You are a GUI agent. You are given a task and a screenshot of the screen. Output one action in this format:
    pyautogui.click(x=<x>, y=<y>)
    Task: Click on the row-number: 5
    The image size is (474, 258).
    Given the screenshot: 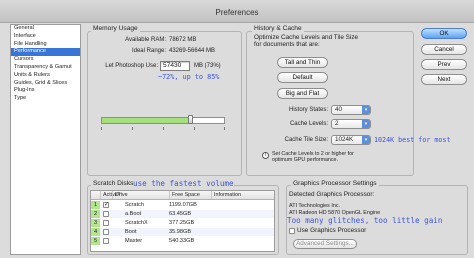 What is the action you would take?
    pyautogui.click(x=95, y=241)
    